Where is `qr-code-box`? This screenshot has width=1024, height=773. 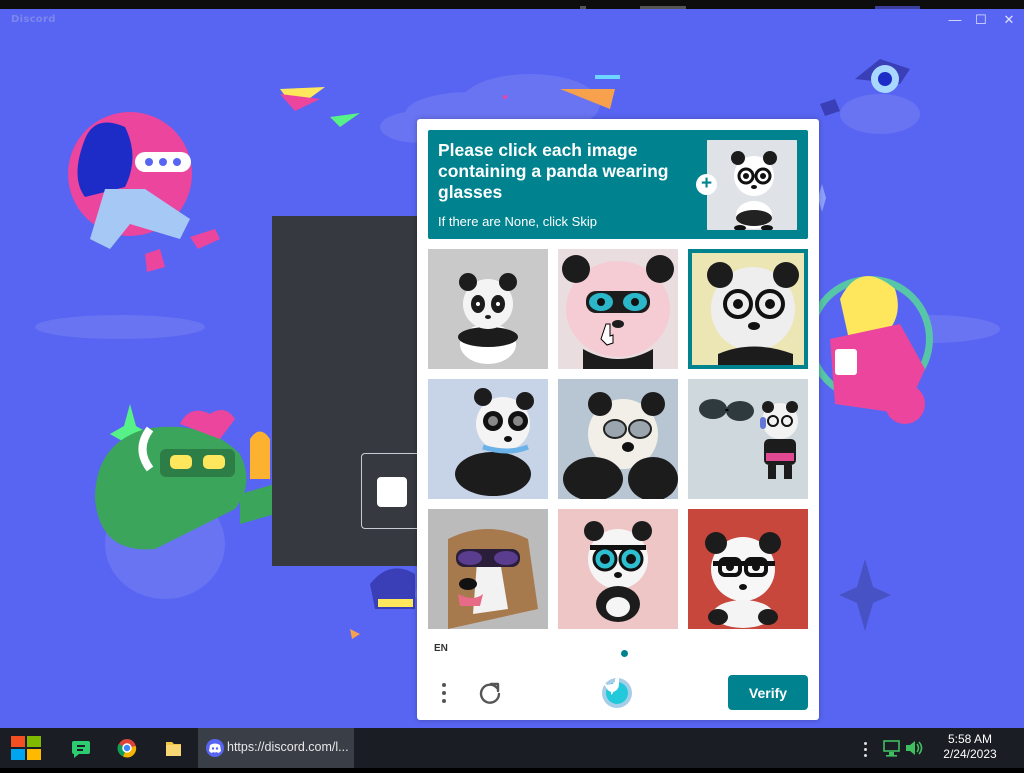
qr-code-box is located at coordinates (391, 491).